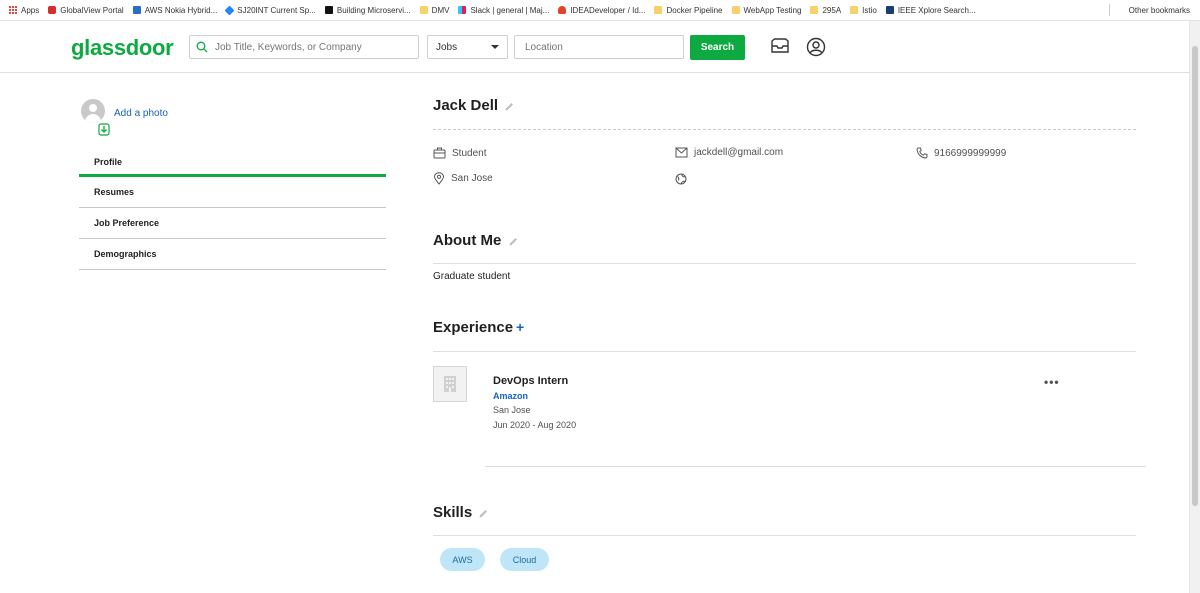  I want to click on user-profile-icon, so click(816, 47).